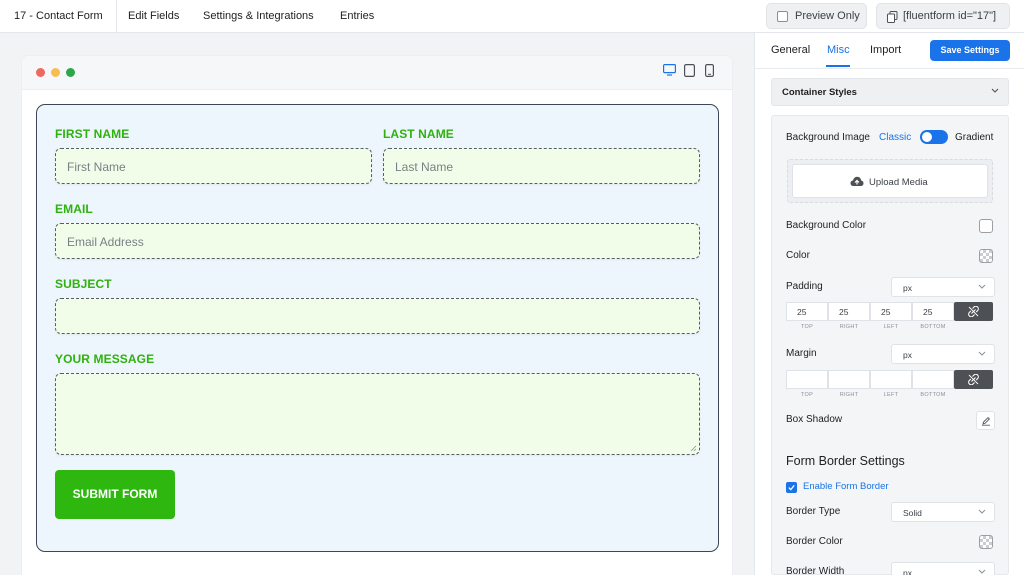 The height and width of the screenshot is (575, 1024). What do you see at coordinates (669, 70) in the screenshot?
I see `desktop-icon` at bounding box center [669, 70].